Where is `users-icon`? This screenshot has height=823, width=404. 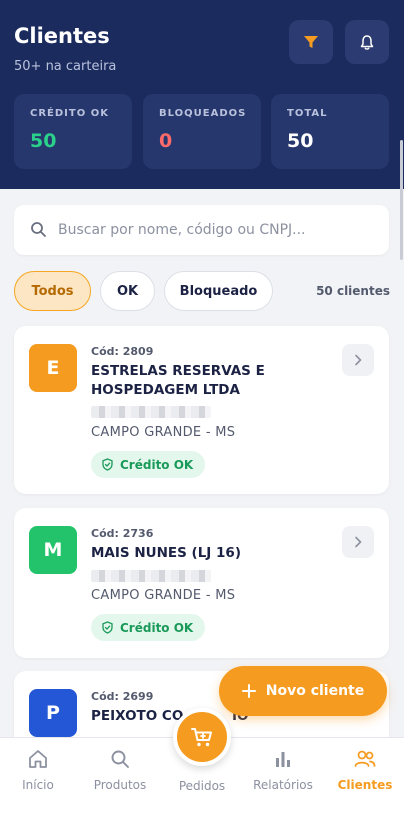 users-icon is located at coordinates (365, 758).